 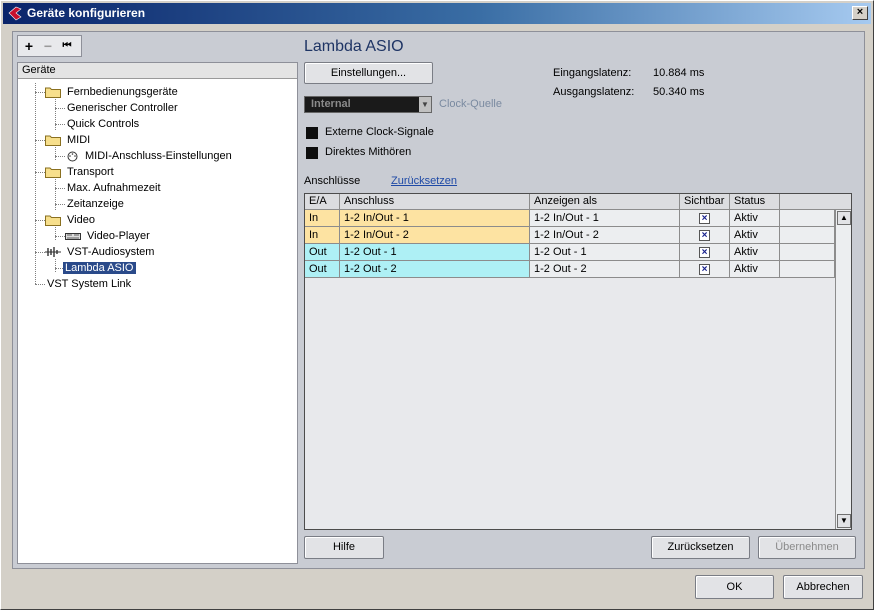 What do you see at coordinates (158, 156) in the screenshot?
I see `tree-item-label: MIDI-Anschluss-Einstellungen` at bounding box center [158, 156].